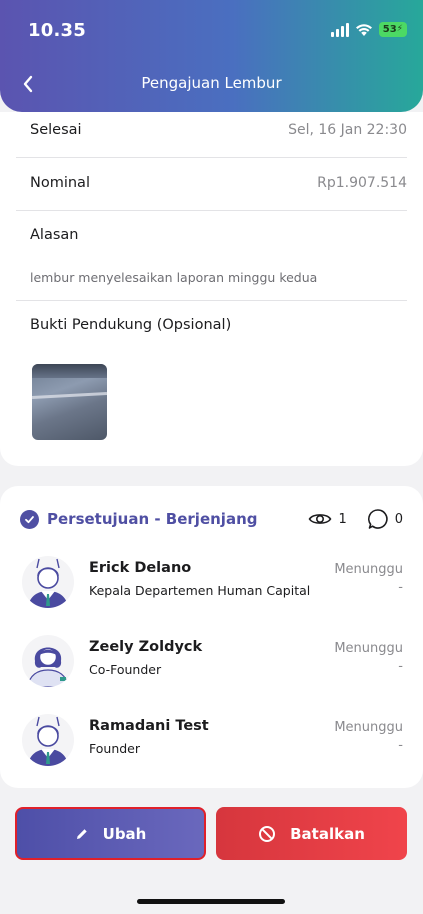 The image size is (423, 914). Describe the element at coordinates (29, 519) in the screenshot. I see `check-circle-icon` at that location.